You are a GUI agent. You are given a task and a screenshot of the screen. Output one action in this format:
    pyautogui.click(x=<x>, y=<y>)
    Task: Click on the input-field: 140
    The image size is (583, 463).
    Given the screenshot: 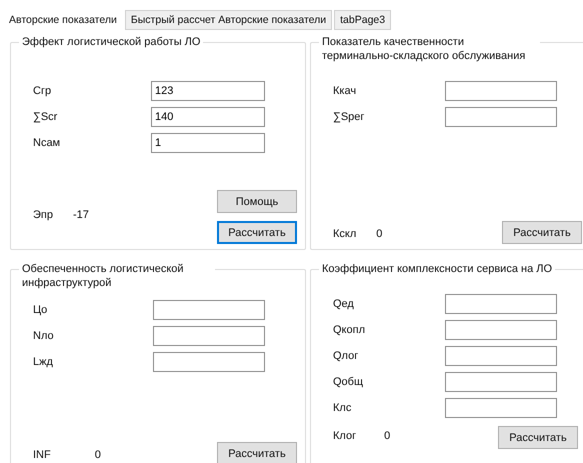 What is the action you would take?
    pyautogui.click(x=208, y=117)
    